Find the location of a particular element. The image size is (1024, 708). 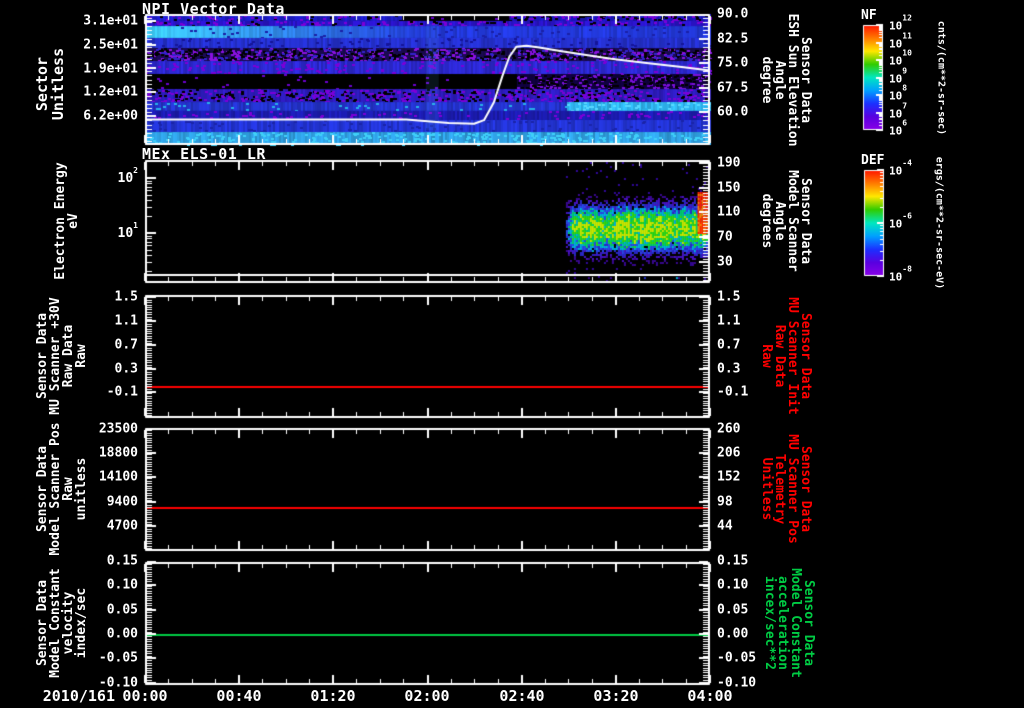

axis-title-line: unitless is located at coordinates (81, 489).